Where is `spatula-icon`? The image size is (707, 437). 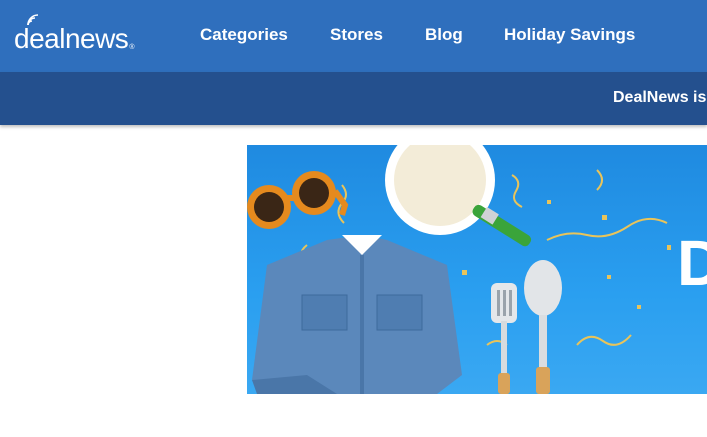 spatula-icon is located at coordinates (504, 338).